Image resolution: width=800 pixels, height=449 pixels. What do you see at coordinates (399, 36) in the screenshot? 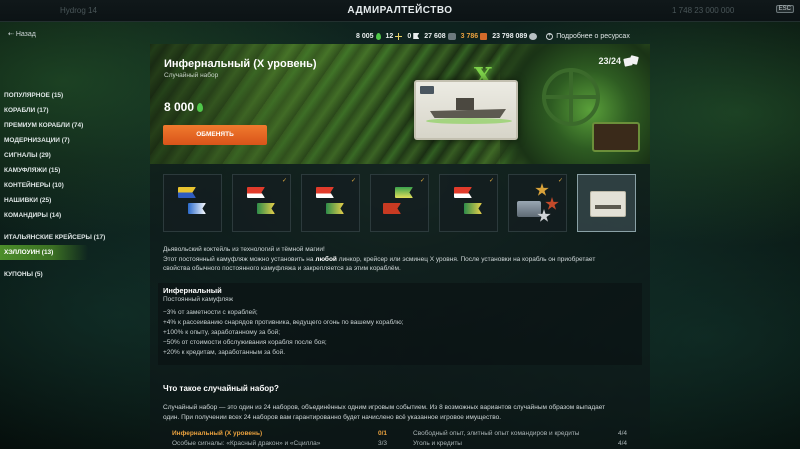
I see `signal-icon` at bounding box center [399, 36].